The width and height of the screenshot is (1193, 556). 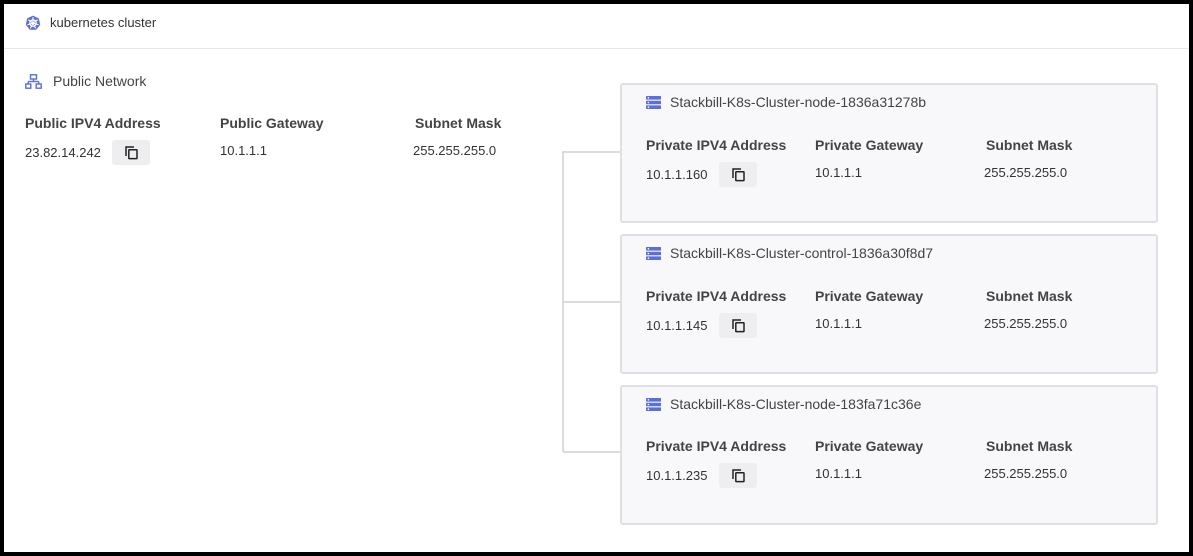 What do you see at coordinates (591, 302) in the screenshot?
I see `network-connector-lines` at bounding box center [591, 302].